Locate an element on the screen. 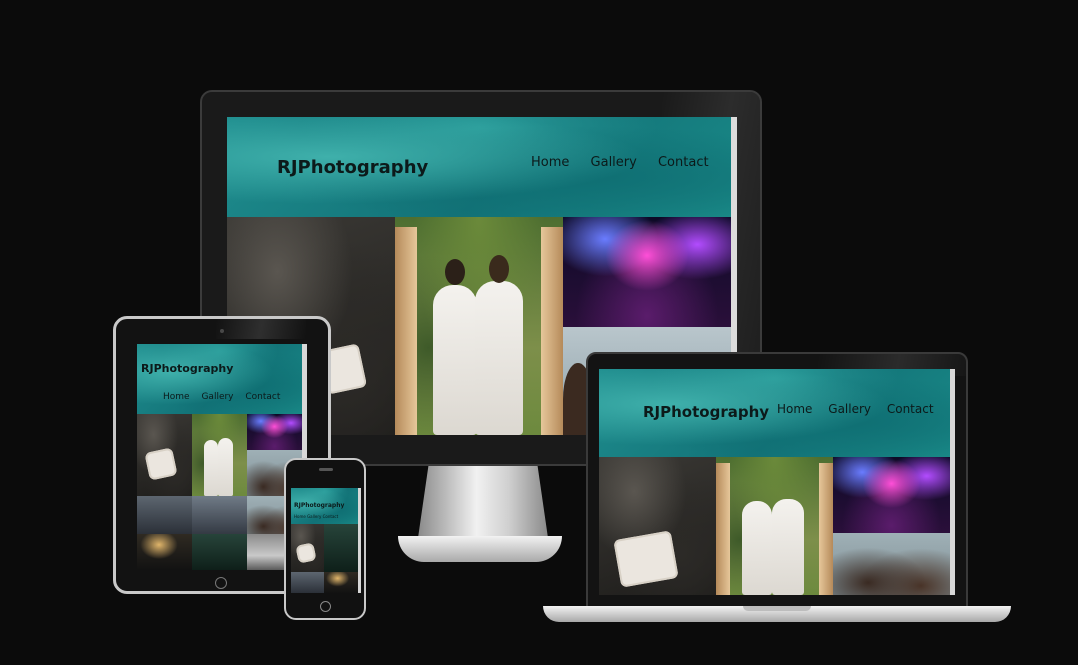 This screenshot has width=1078, height=665. phone: RJPhotography Home Gallery Contact is located at coordinates (325, 539).